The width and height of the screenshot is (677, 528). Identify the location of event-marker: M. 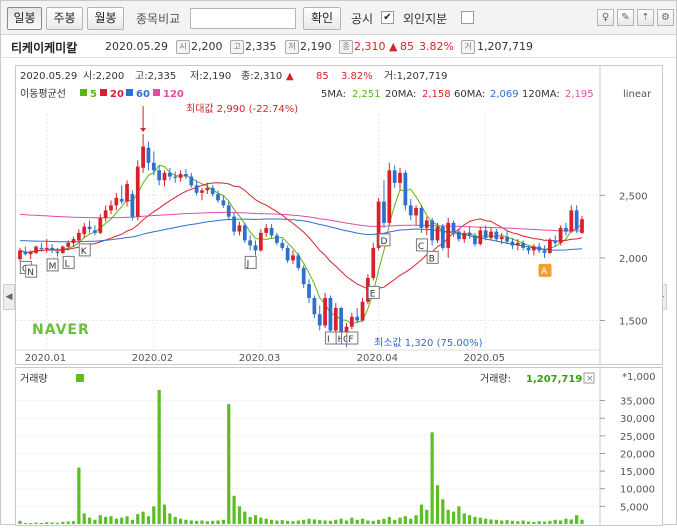
(52, 265).